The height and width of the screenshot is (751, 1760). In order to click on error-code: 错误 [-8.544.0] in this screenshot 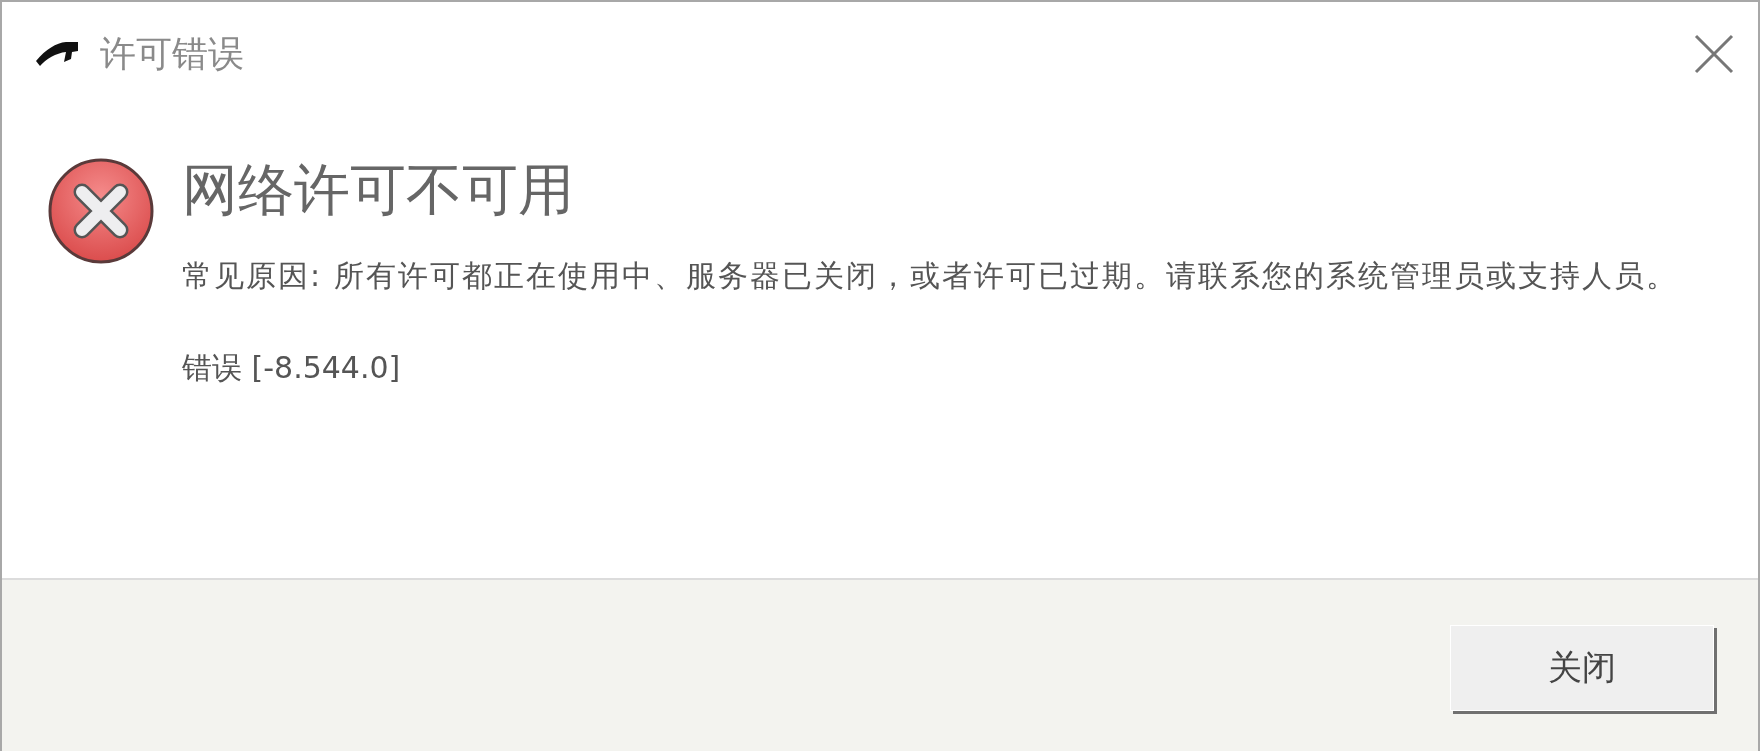, I will do `click(292, 368)`.